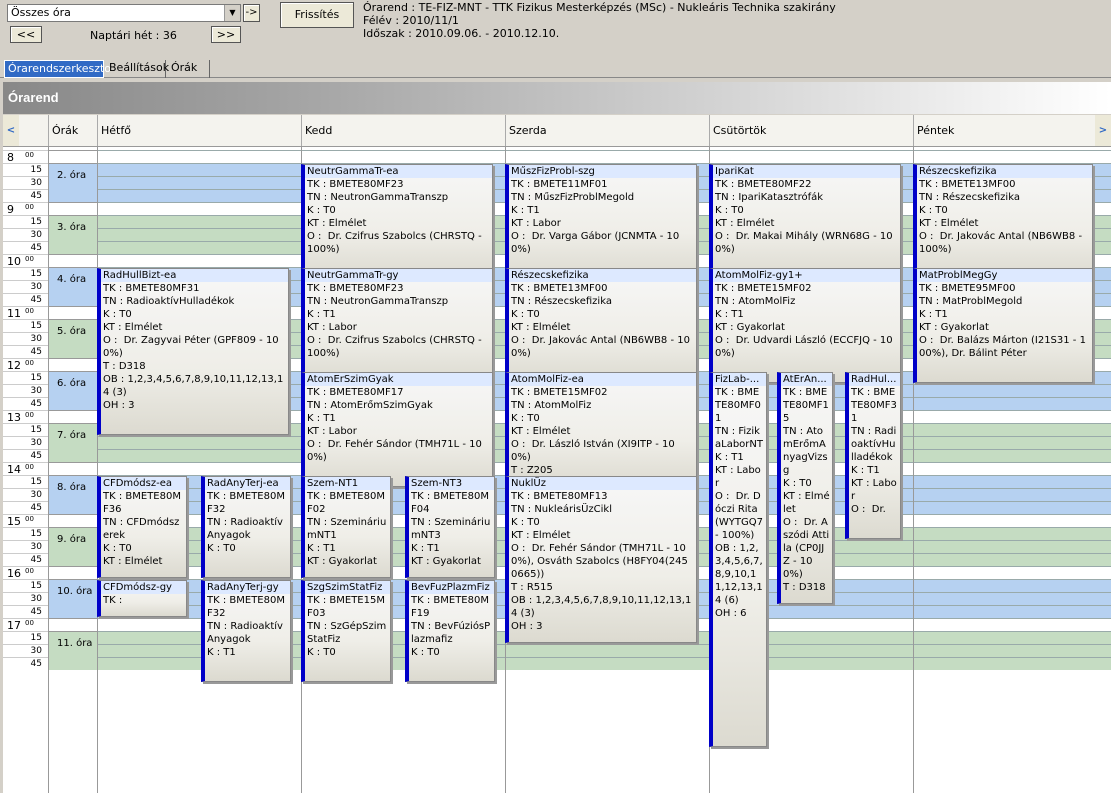 This screenshot has height=793, width=1111. Describe the element at coordinates (450, 631) in the screenshot. I see `course-block: BevFuzPlazmFiz TK : BMETE80MF19 TN` at that location.